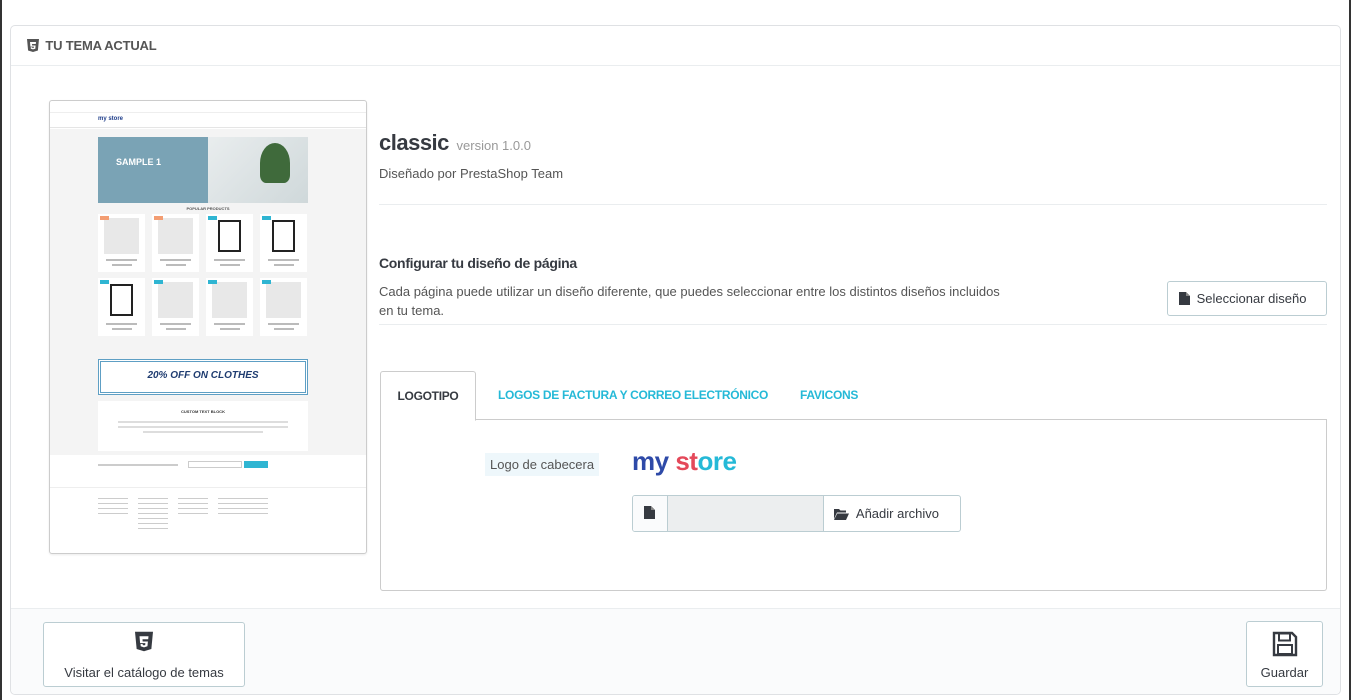 The width and height of the screenshot is (1351, 700). I want to click on tab-favicons: FAVICONS, so click(829, 396).